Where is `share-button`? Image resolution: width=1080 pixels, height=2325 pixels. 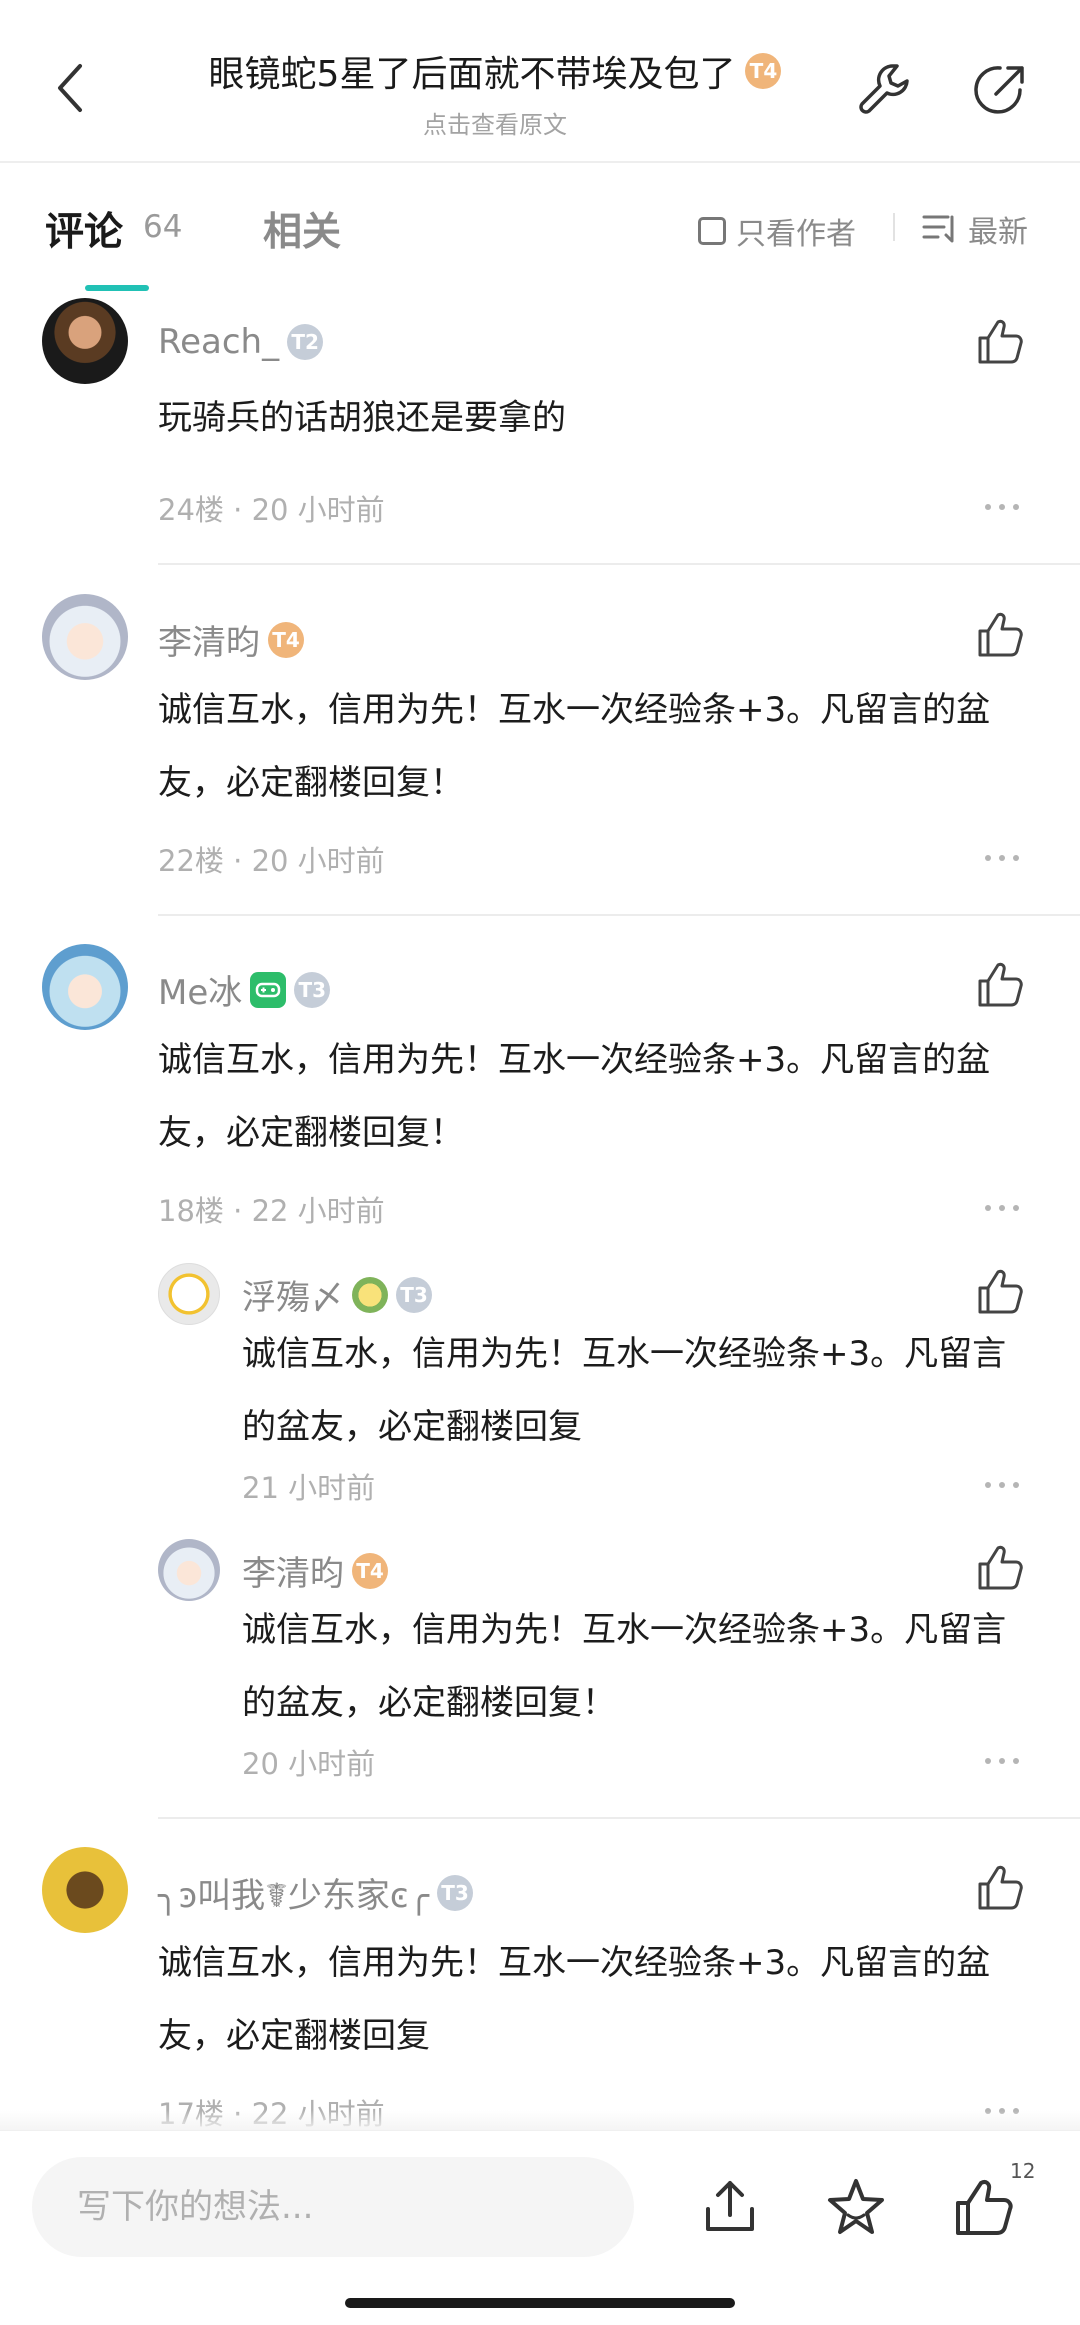 share-button is located at coordinates (1000, 90).